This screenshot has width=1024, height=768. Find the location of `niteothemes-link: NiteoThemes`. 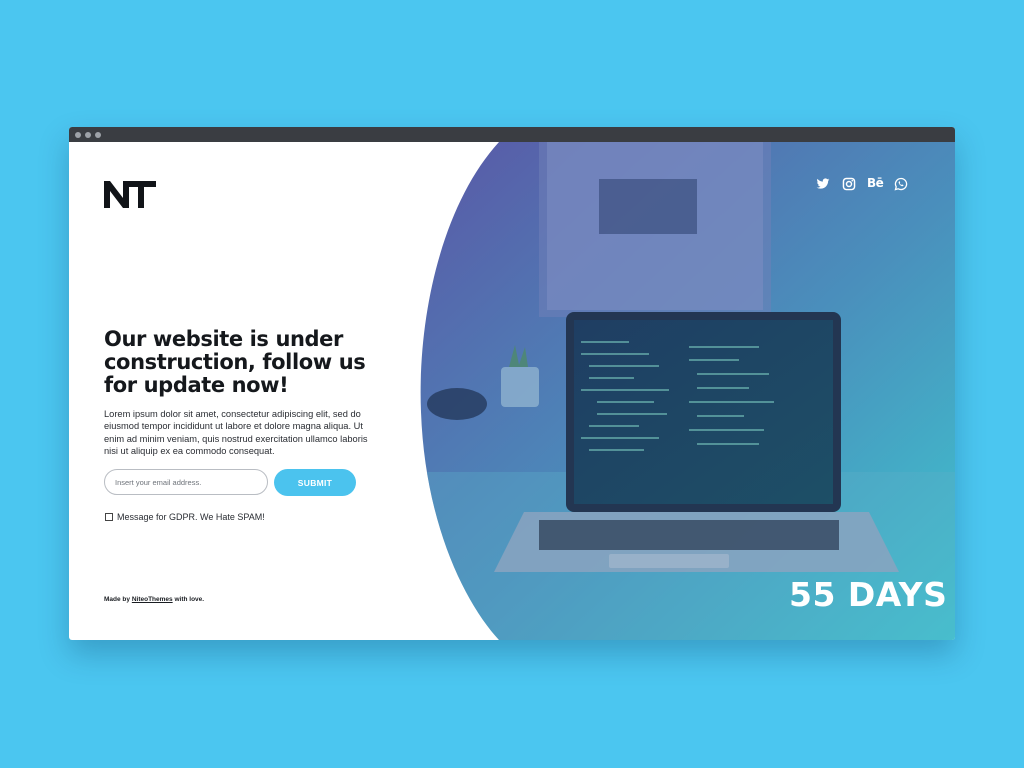

niteothemes-link: NiteoThemes is located at coordinates (152, 599).